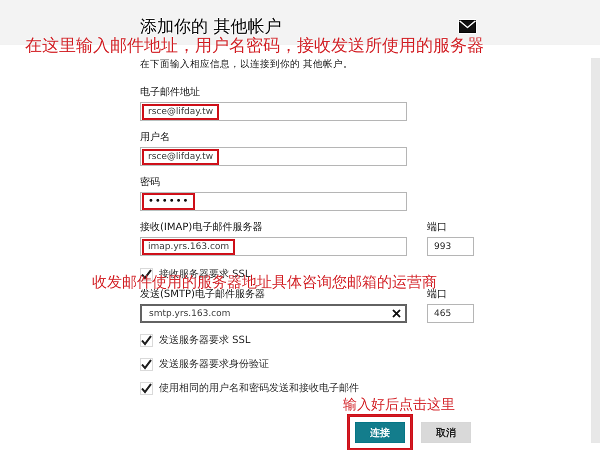 The width and height of the screenshot is (600, 450). Describe the element at coordinates (446, 432) in the screenshot. I see `cancel-button: 取消` at that location.